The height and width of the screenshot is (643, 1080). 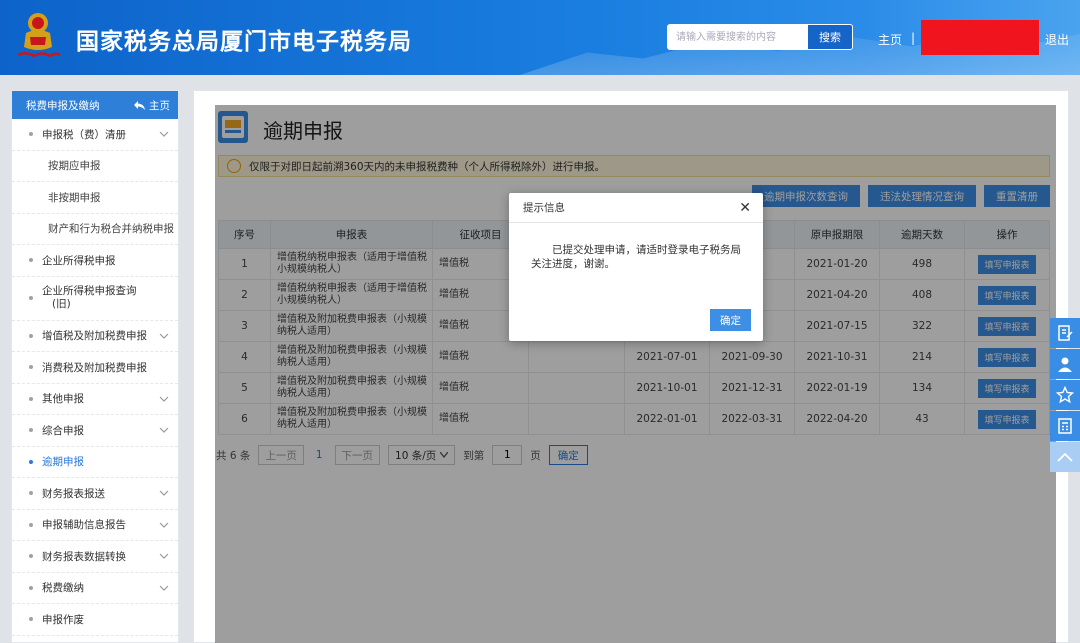 What do you see at coordinates (39, 35) in the screenshot?
I see `tax-emblem-icon` at bounding box center [39, 35].